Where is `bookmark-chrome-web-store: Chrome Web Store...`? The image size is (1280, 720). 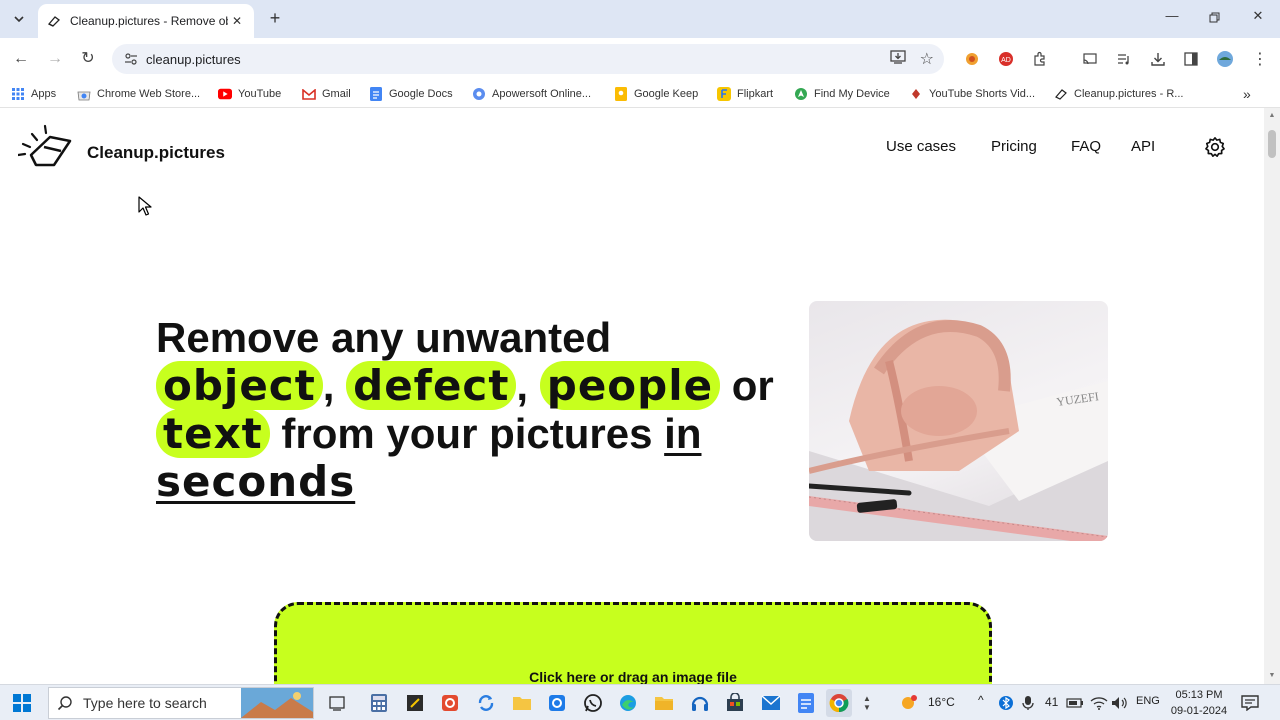 bookmark-chrome-web-store: Chrome Web Store... is located at coordinates (138, 94).